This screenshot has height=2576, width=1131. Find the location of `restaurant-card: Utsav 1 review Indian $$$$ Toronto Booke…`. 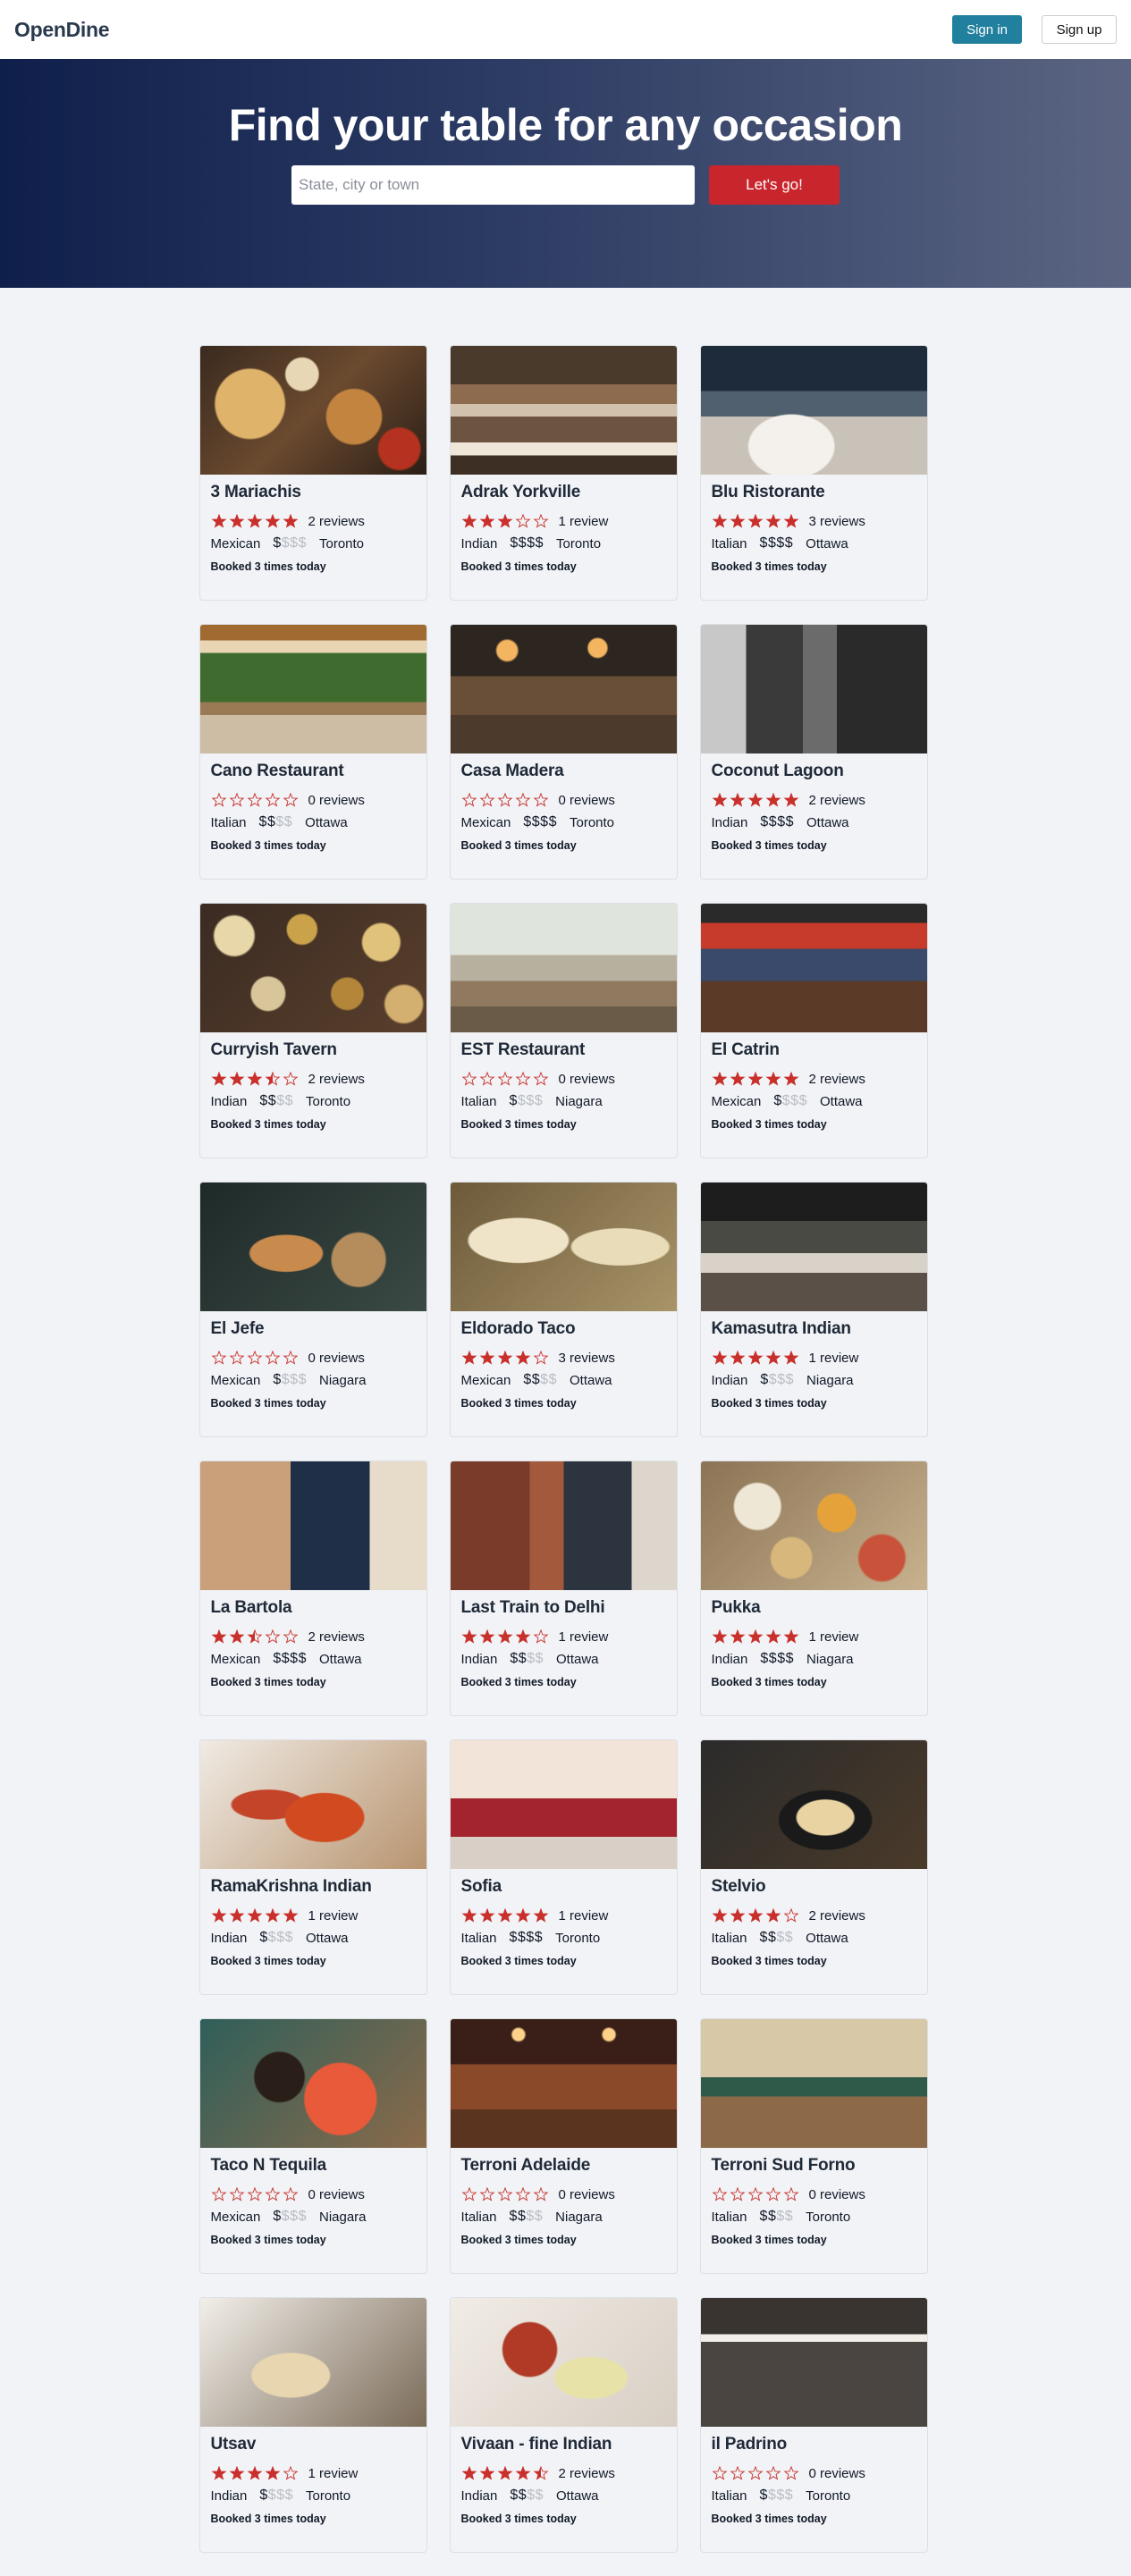

restaurant-card: Utsav 1 review Indian $$$$ Toronto Booke… is located at coordinates (312, 2425).